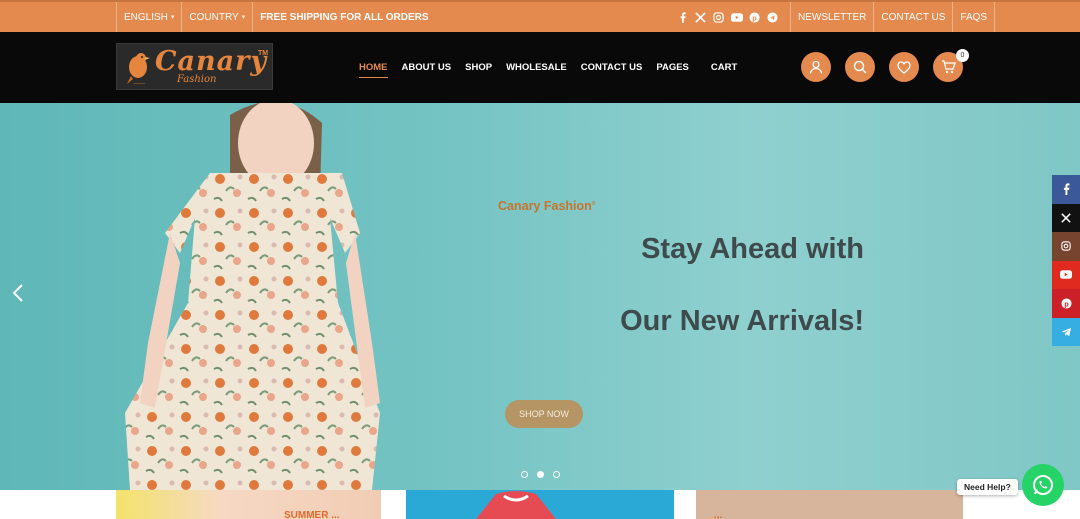  I want to click on top-bar-right: NEWSLETTER CONTACT US FAQS, so click(893, 17).